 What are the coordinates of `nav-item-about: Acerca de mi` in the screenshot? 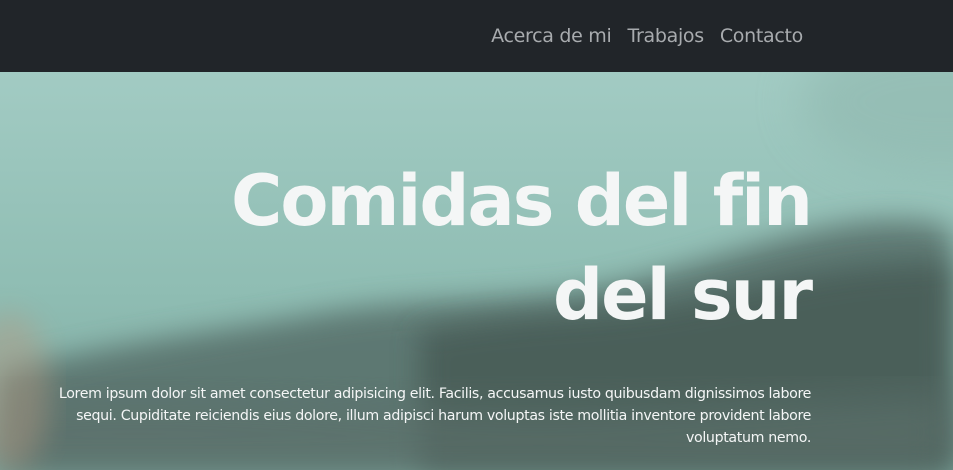 It's located at (551, 36).